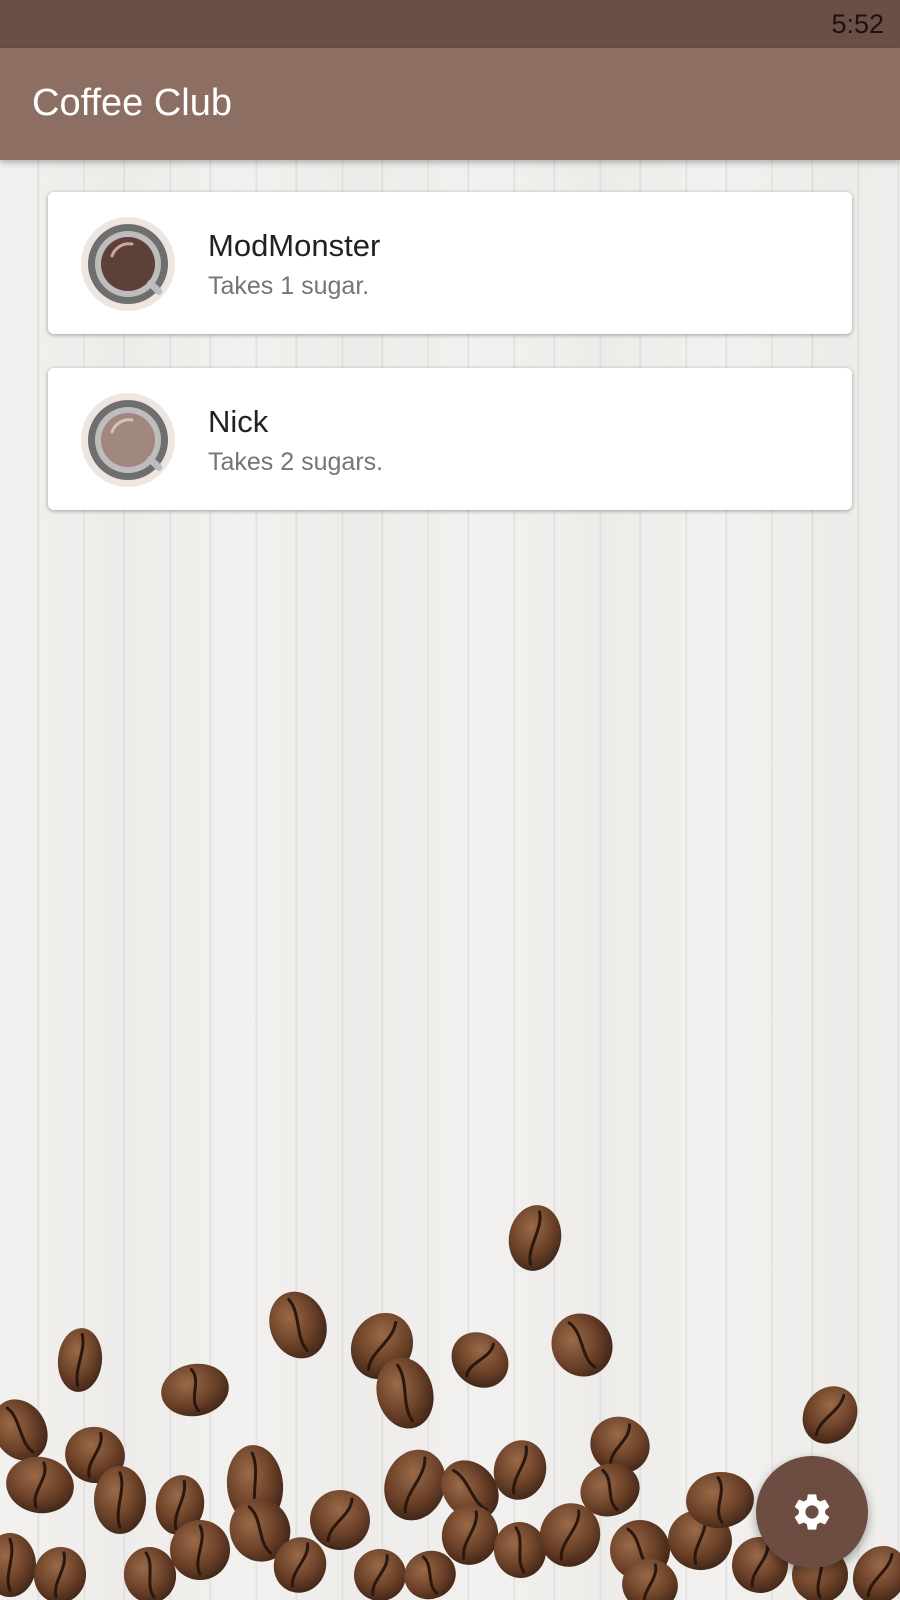  What do you see at coordinates (289, 286) in the screenshot?
I see `member-sugar-preference: Takes 1 sugar.` at bounding box center [289, 286].